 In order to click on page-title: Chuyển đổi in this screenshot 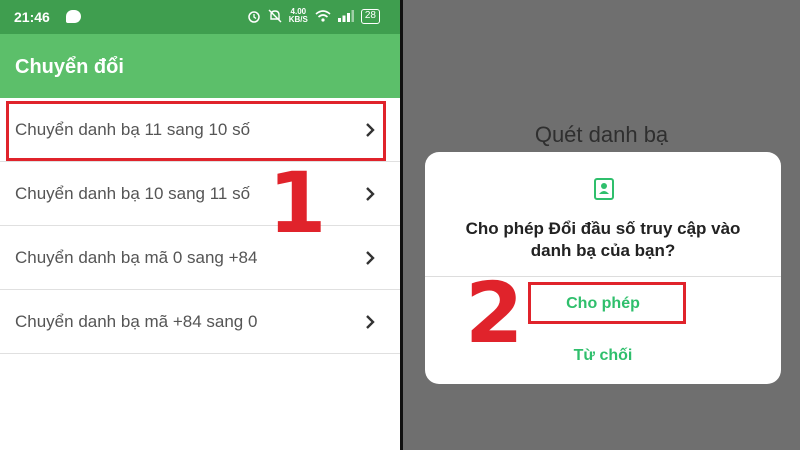, I will do `click(69, 67)`.